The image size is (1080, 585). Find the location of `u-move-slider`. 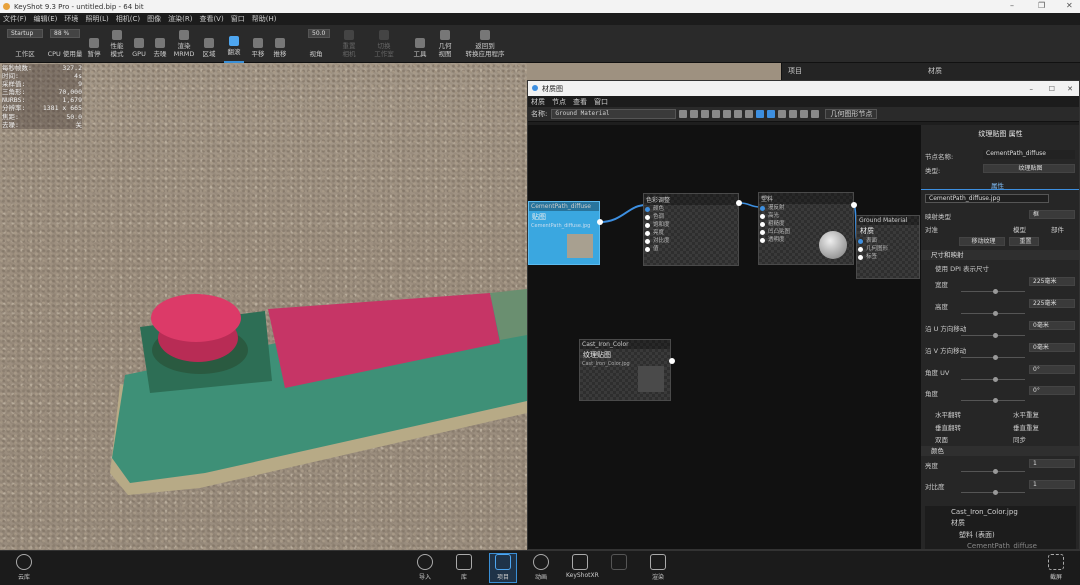

u-move-slider is located at coordinates (993, 335).